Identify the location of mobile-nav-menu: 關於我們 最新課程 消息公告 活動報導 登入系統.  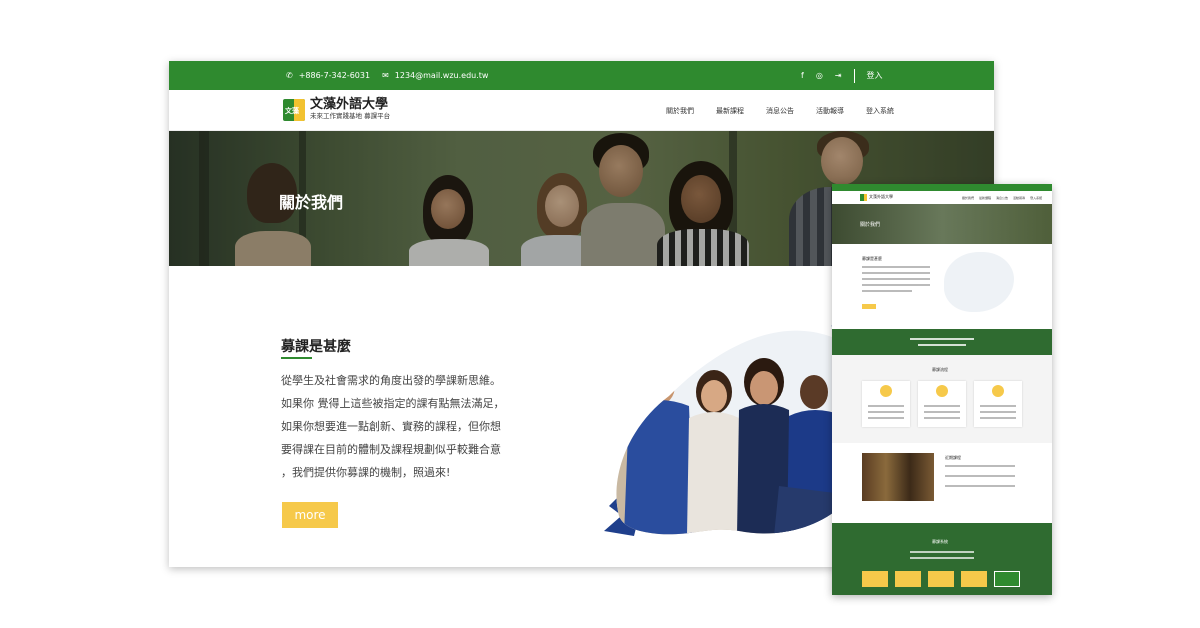
(1002, 198).